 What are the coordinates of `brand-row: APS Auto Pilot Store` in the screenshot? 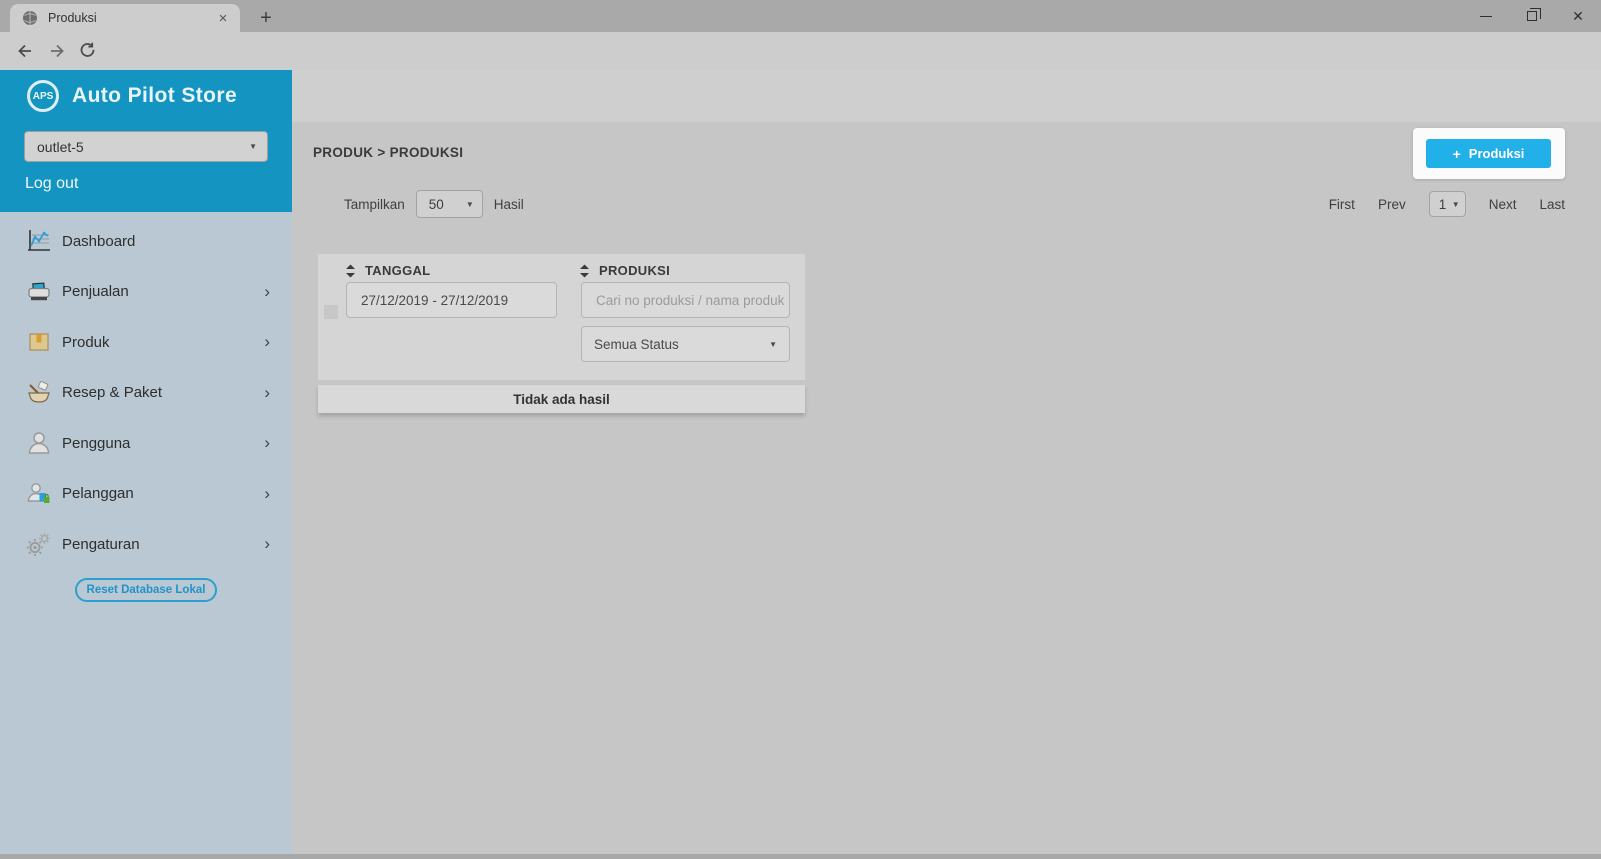 It's located at (132, 96).